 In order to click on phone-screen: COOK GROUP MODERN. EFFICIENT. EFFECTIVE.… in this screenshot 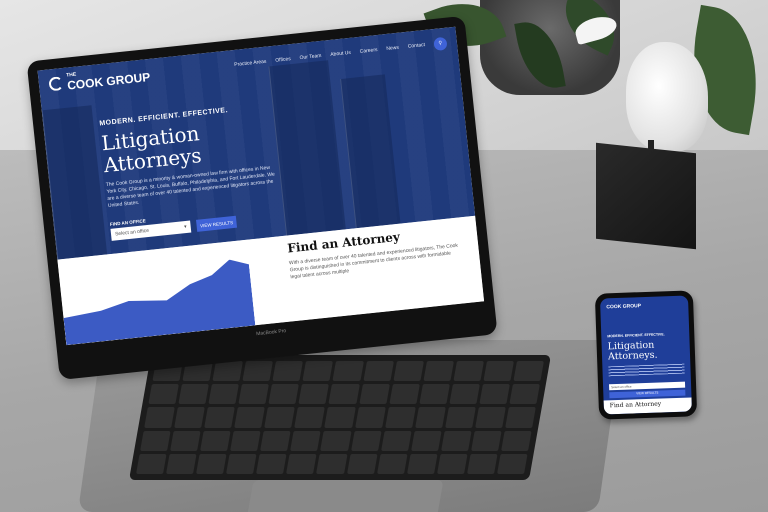, I will do `click(646, 355)`.